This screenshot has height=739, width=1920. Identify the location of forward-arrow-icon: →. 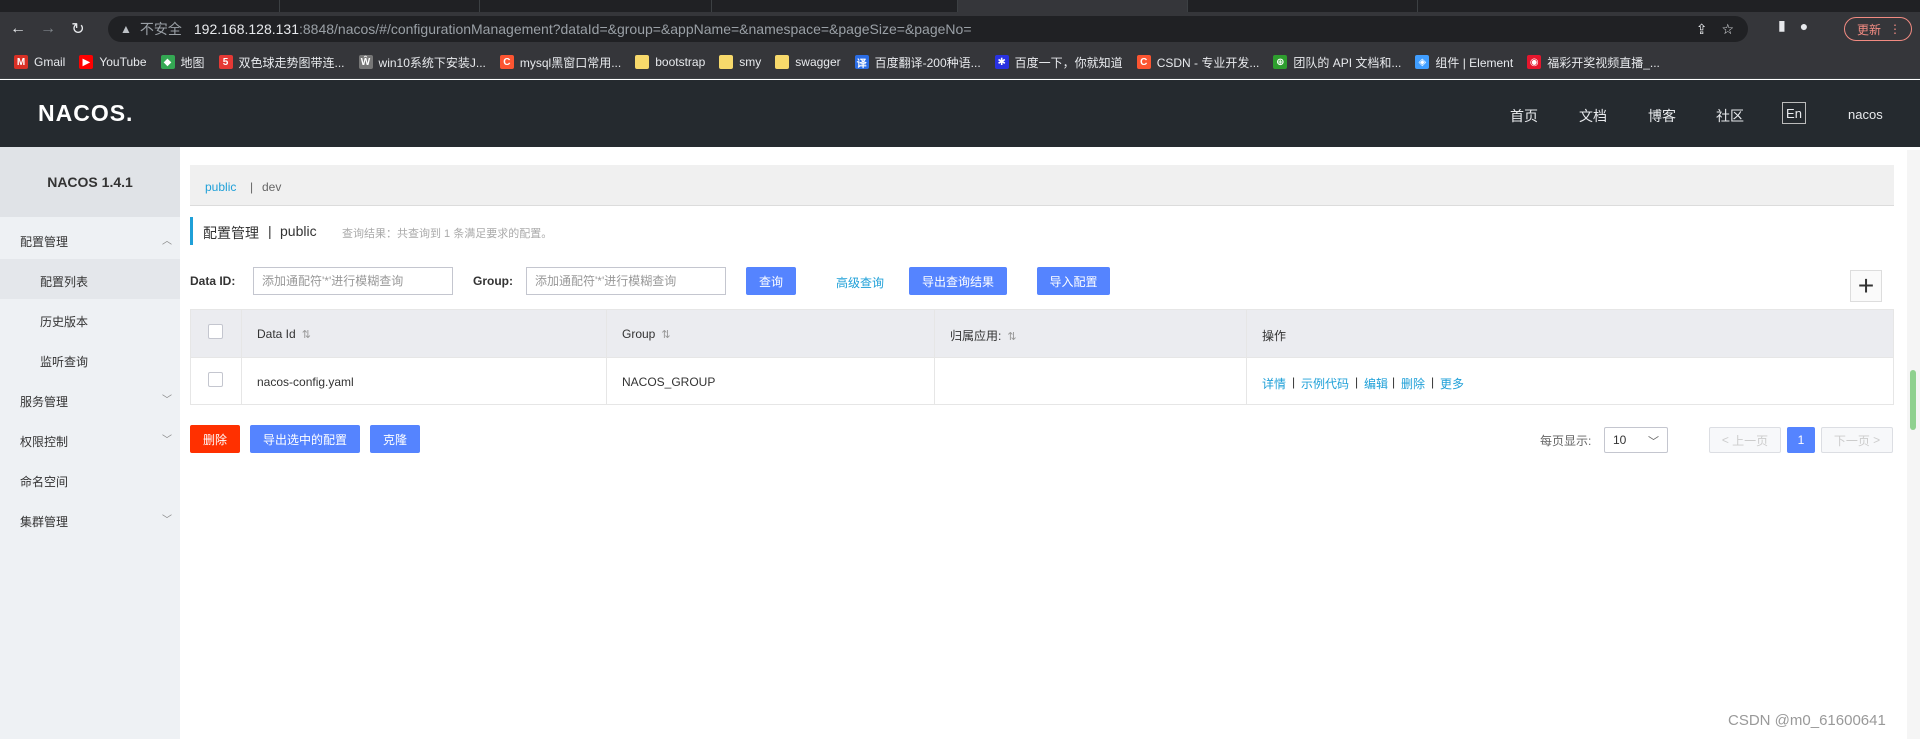
(48, 29).